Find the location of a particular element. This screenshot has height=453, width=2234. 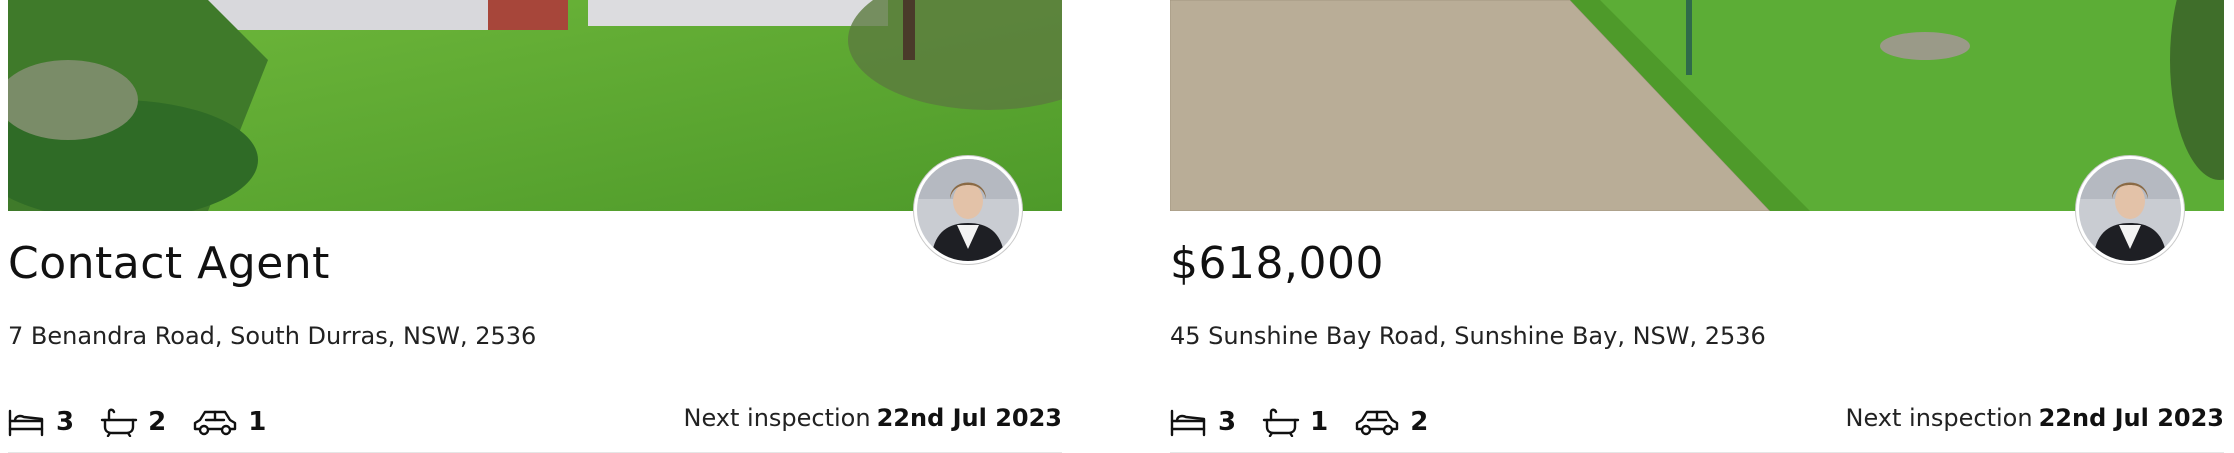

bathrooms-feature: 2 is located at coordinates (133, 422).